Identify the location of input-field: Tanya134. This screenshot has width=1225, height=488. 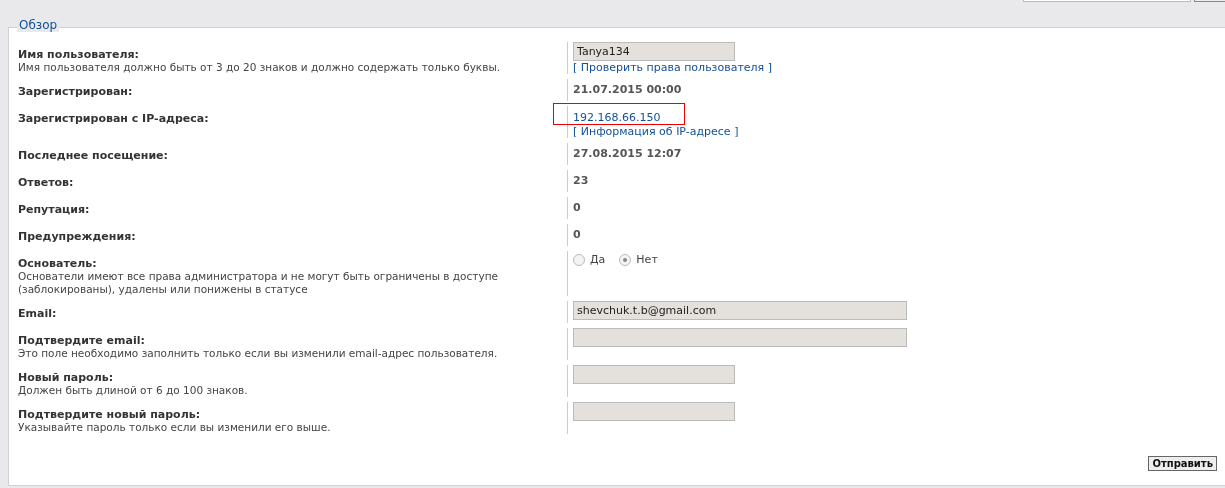
(654, 51).